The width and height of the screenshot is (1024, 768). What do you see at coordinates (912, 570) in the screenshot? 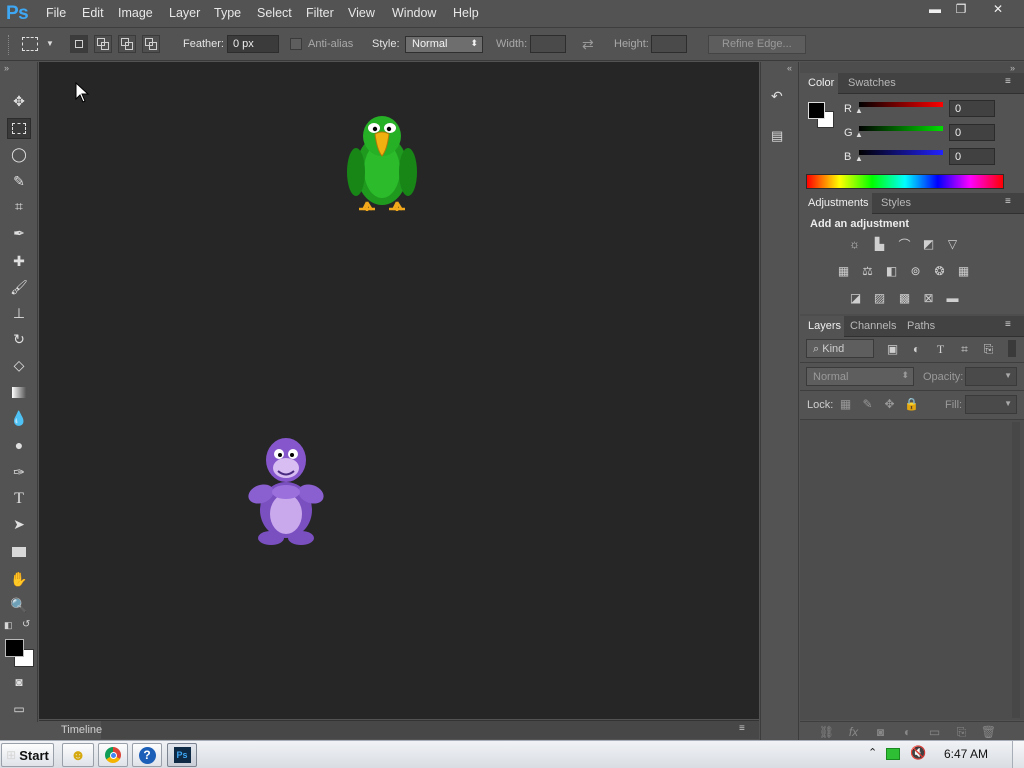
I see `layers-list` at bounding box center [912, 570].